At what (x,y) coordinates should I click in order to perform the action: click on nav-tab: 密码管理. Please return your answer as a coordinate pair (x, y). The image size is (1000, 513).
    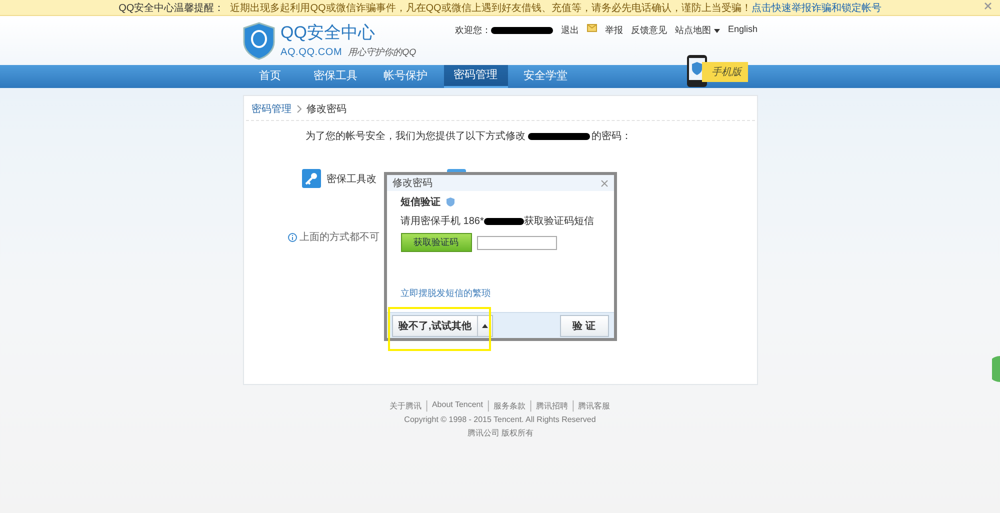
    Looking at the image, I should click on (476, 76).